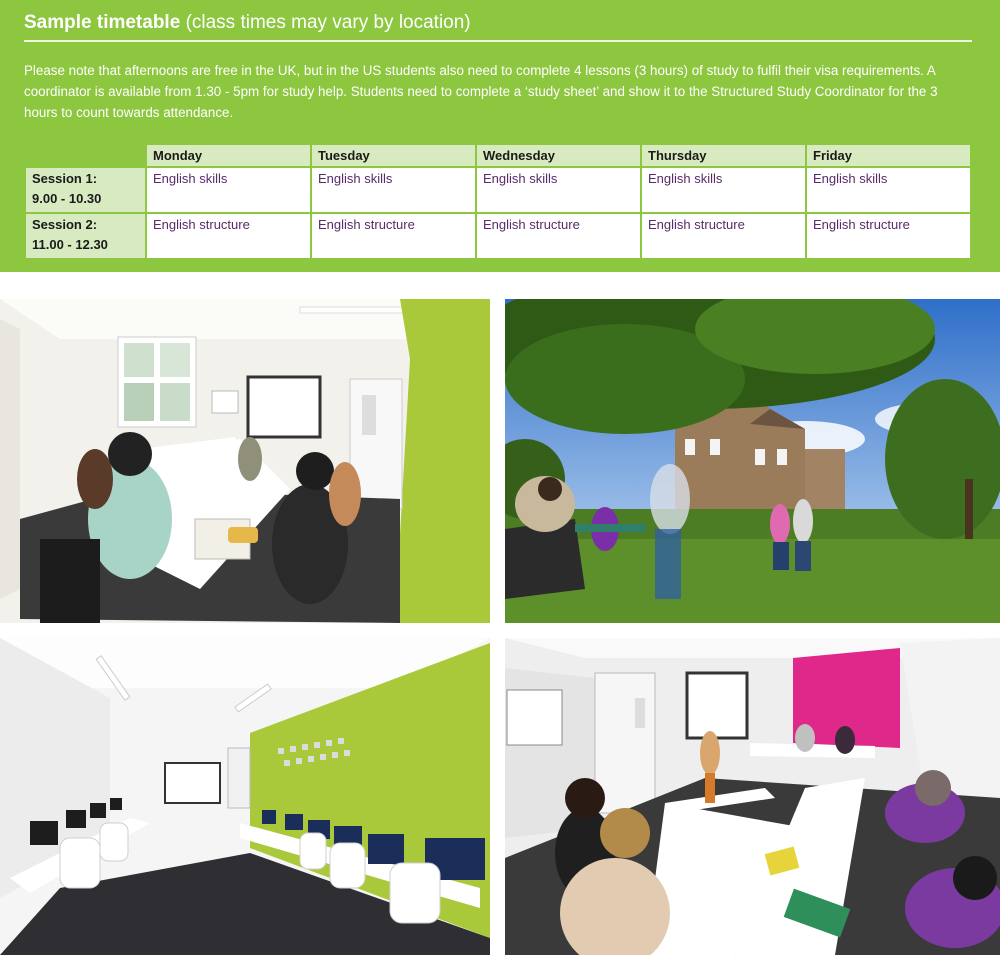 This screenshot has width=1000, height=955. I want to click on session-name: Session 1:, so click(65, 178).